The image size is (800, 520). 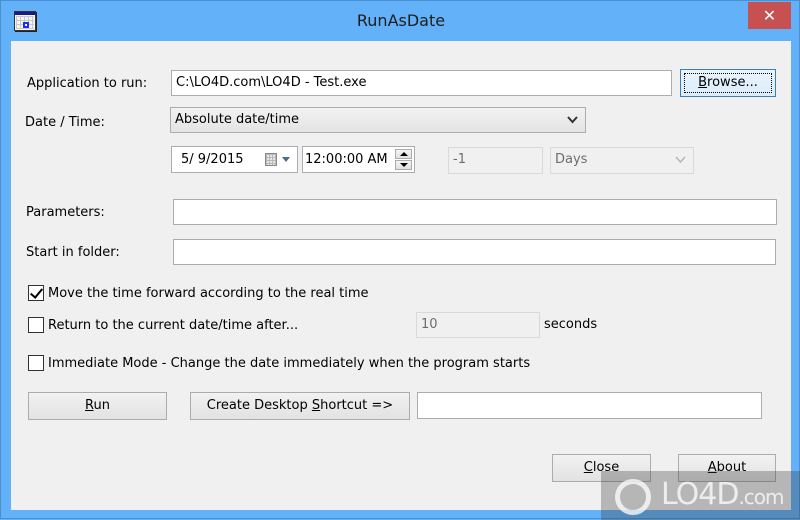 What do you see at coordinates (495, 160) in the screenshot?
I see `relative-amount-input: -1` at bounding box center [495, 160].